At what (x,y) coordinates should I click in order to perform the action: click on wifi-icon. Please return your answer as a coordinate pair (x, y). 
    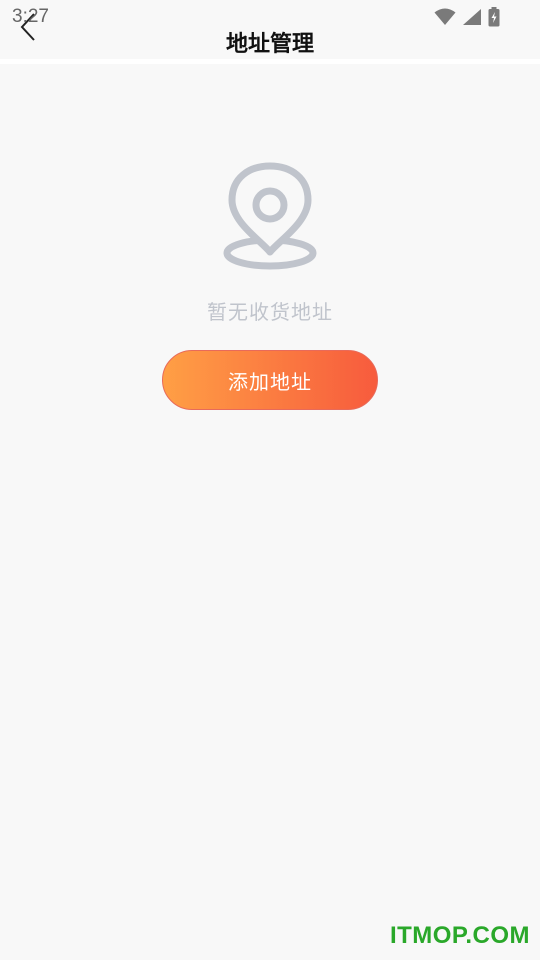
    Looking at the image, I should click on (445, 16).